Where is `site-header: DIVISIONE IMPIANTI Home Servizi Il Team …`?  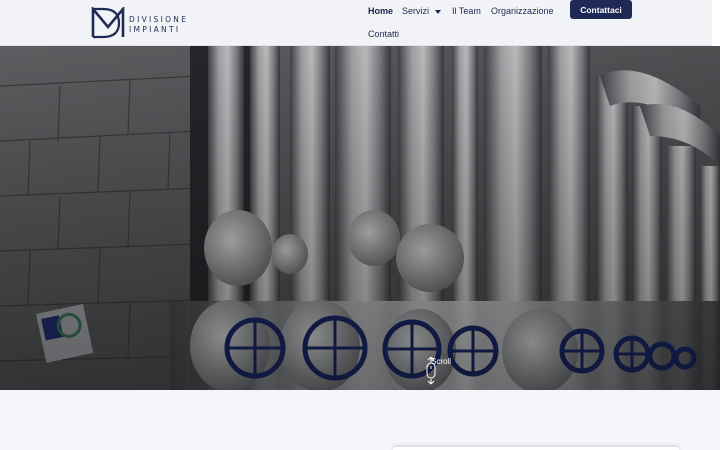
site-header: DIVISIONE IMPIANTI Home Servizi Il Team … is located at coordinates (356, 23).